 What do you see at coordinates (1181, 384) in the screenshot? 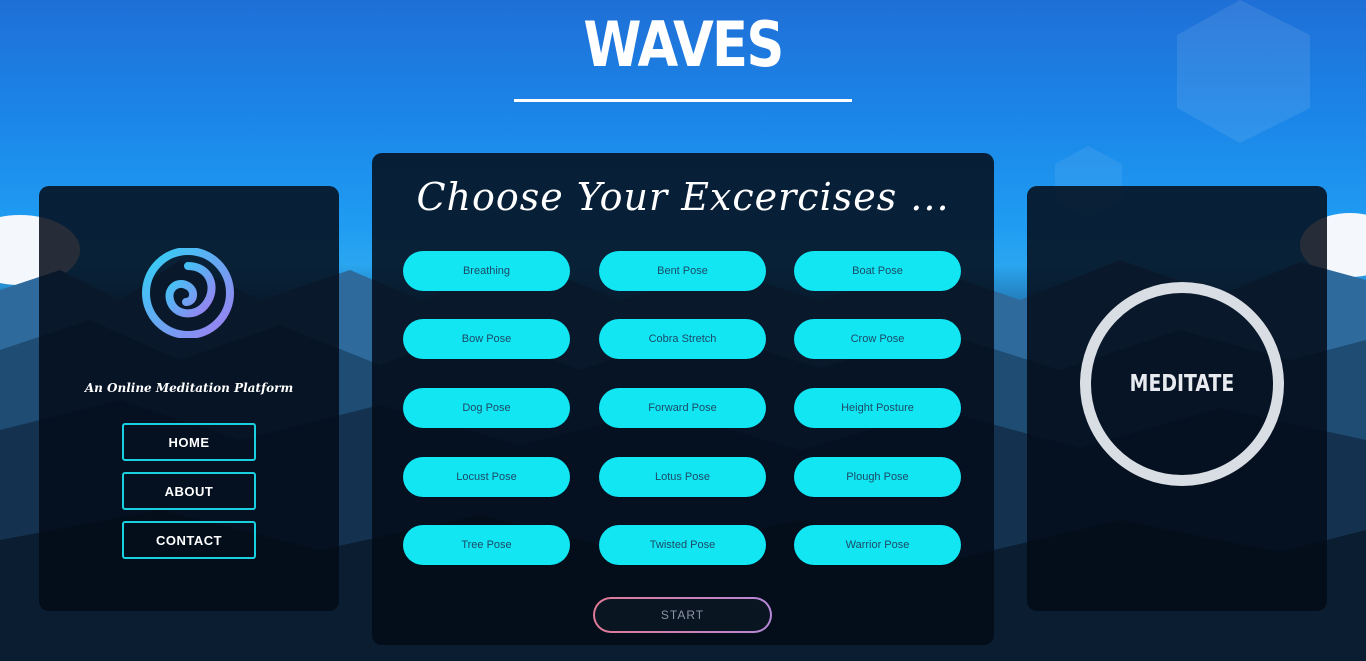
I see `meditate-label: MEDITATE` at bounding box center [1181, 384].